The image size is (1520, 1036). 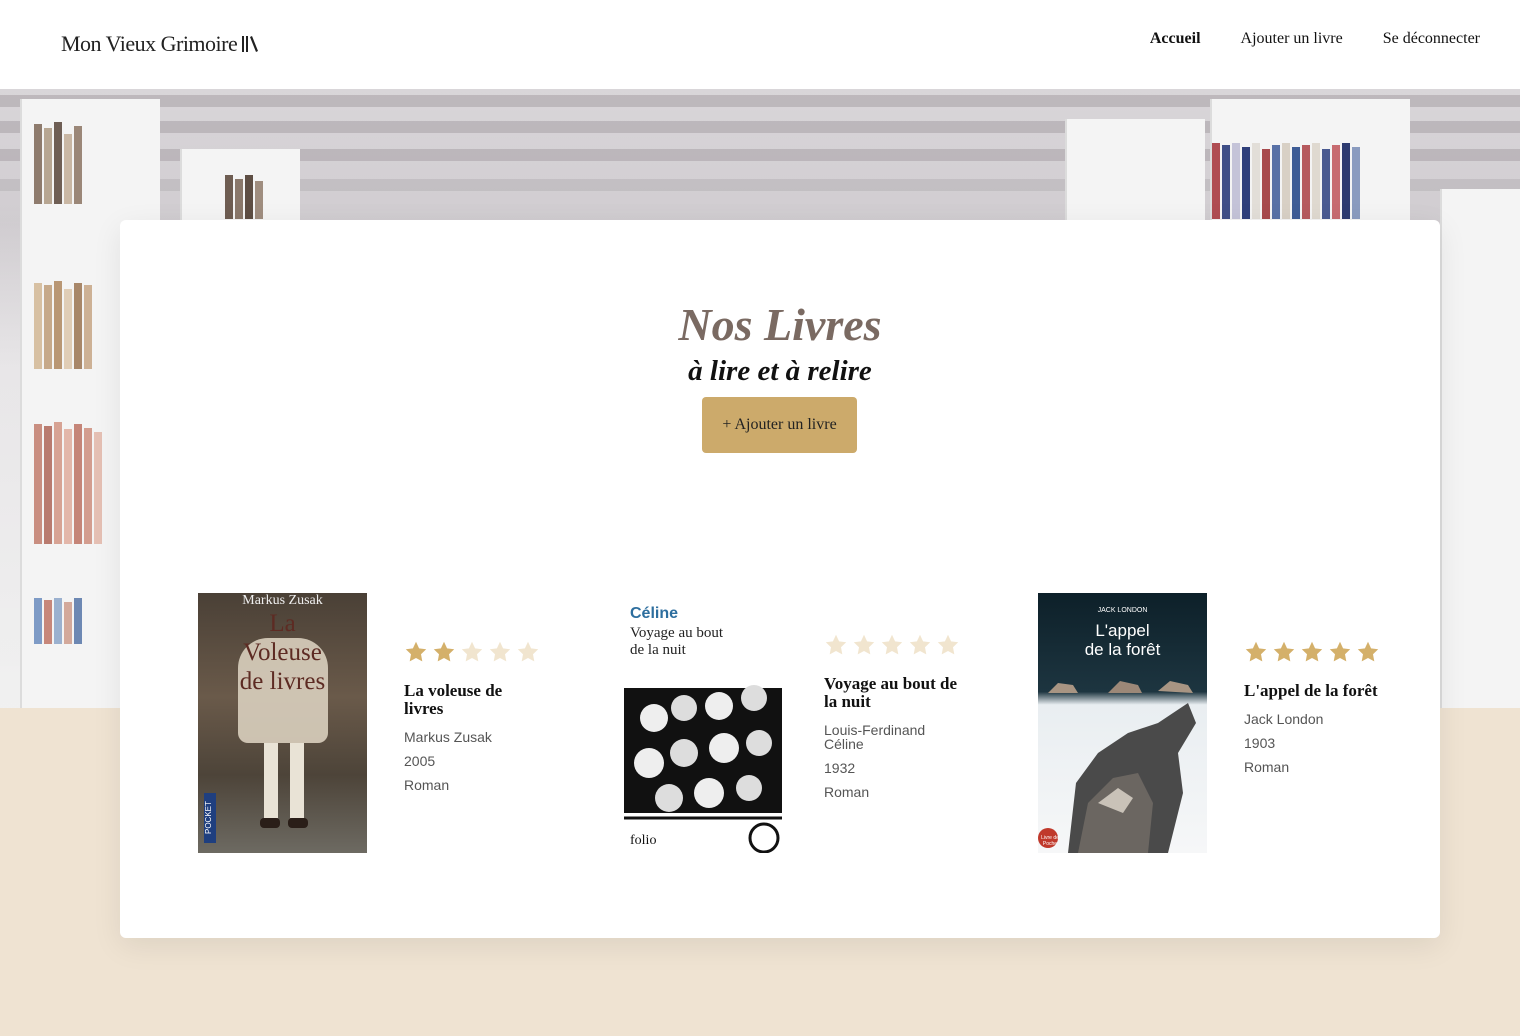 I want to click on book-cover: Céline Voyage au bout de la nuit folio, so click(x=702, y=723).